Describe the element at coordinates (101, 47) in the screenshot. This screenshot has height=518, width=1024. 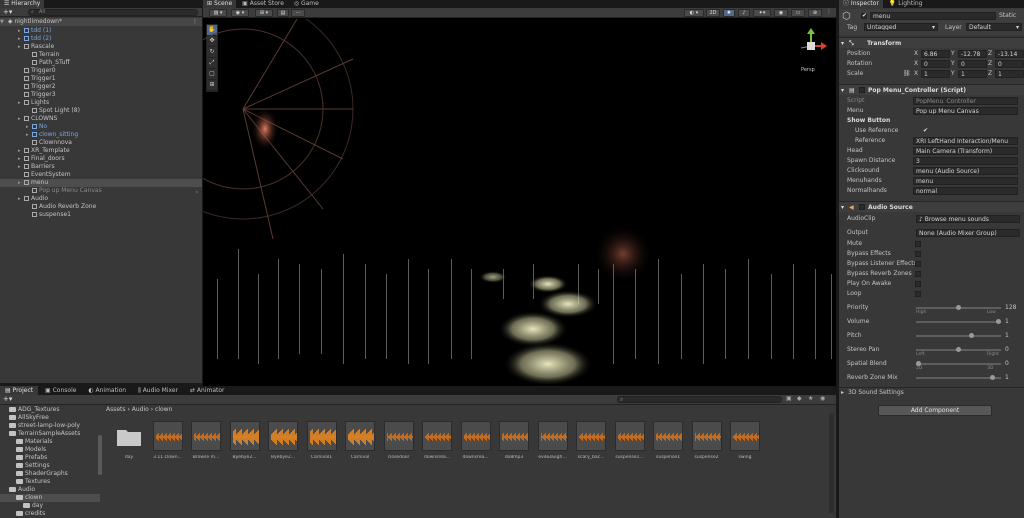
I see `hierarchy-item: ▸ Rascale` at that location.